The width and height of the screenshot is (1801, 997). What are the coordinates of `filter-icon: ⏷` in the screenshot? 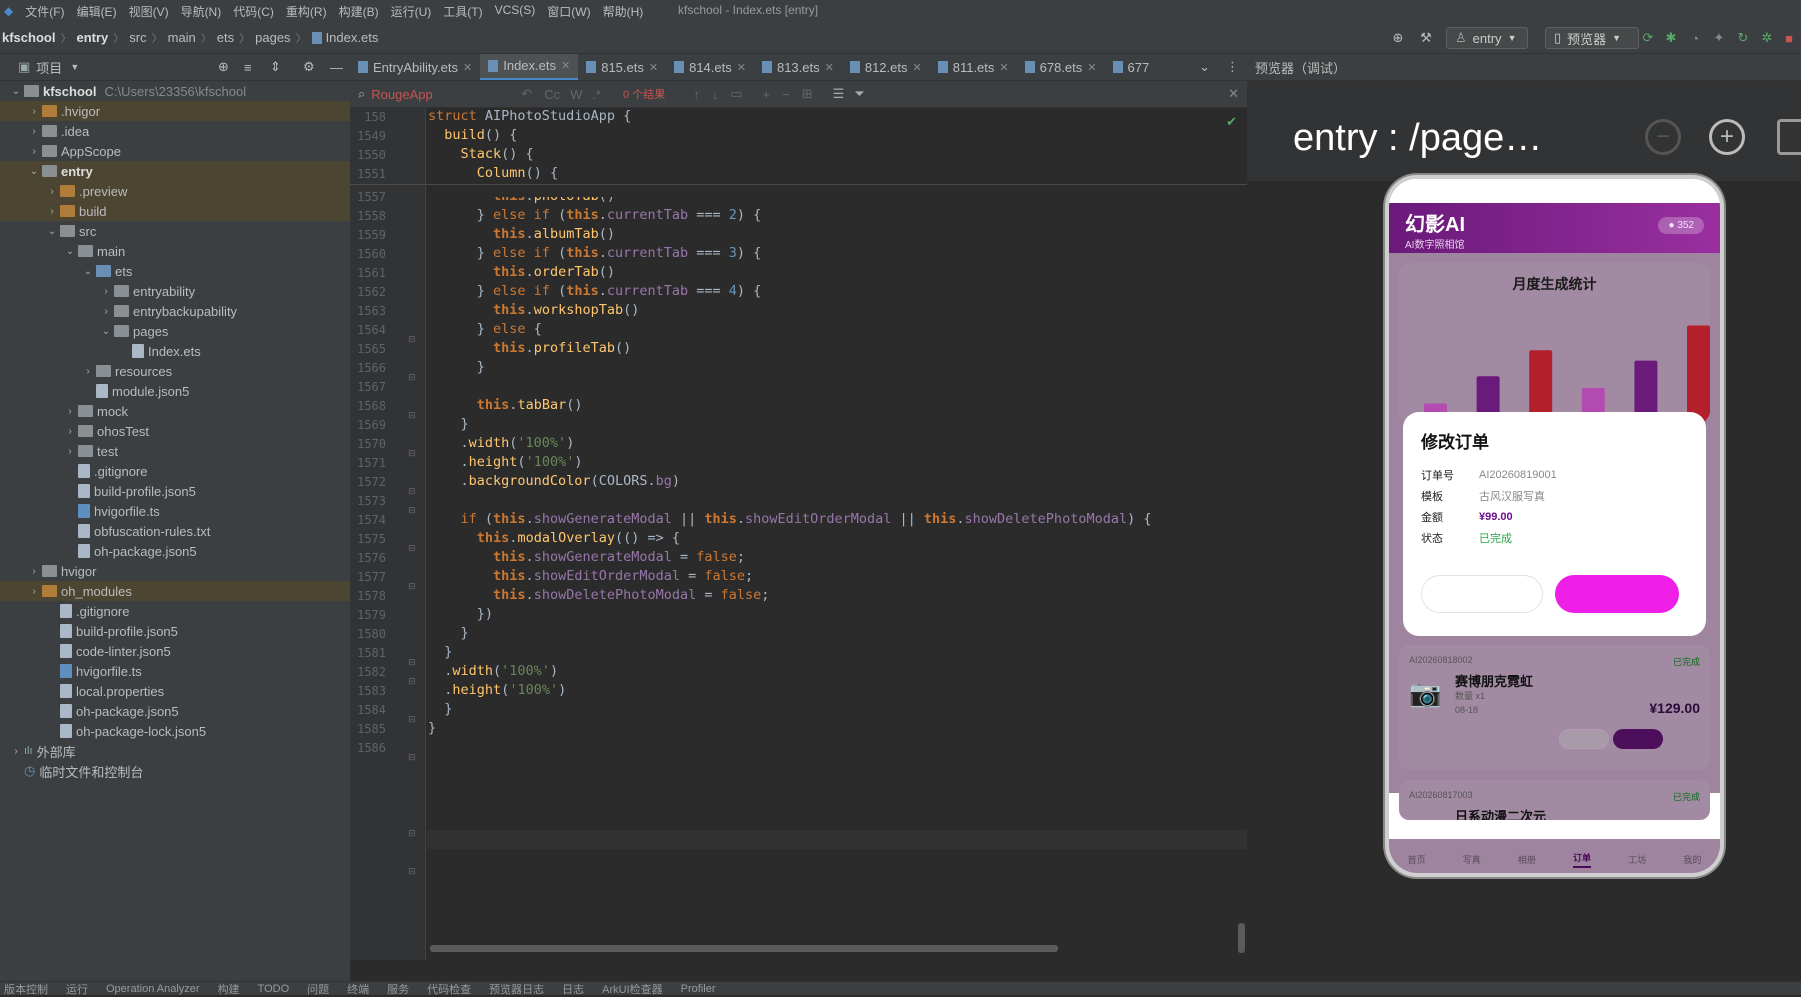 It's located at (859, 94).